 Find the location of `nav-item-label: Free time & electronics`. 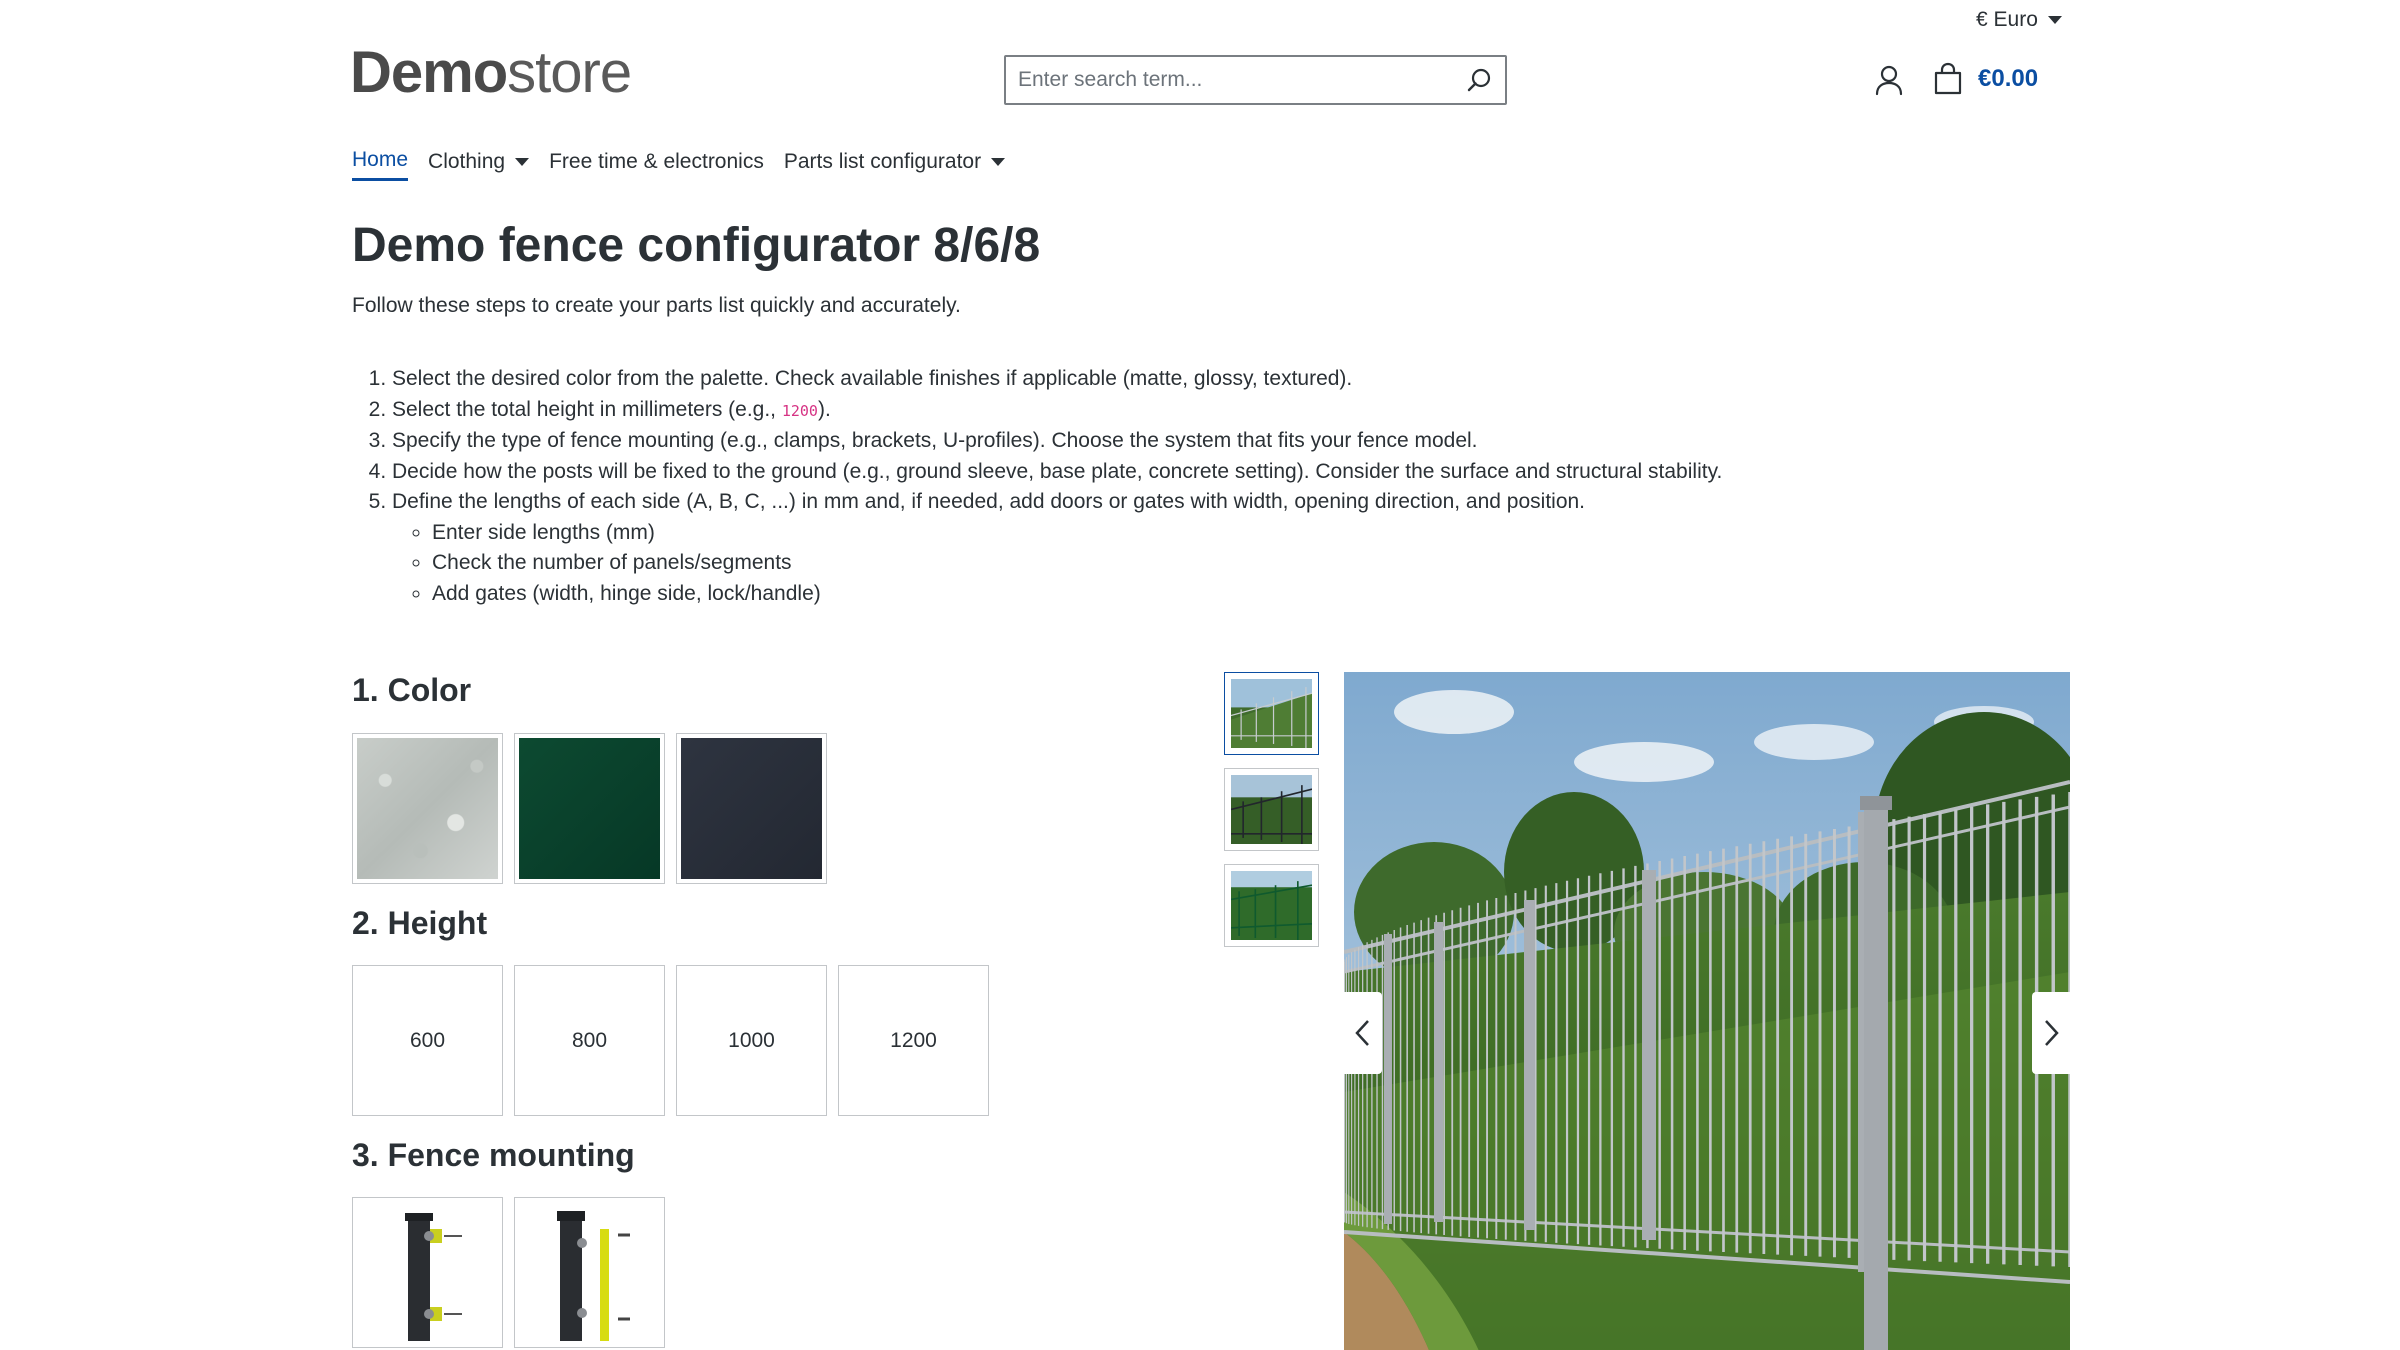

nav-item-label: Free time & electronics is located at coordinates (656, 161).